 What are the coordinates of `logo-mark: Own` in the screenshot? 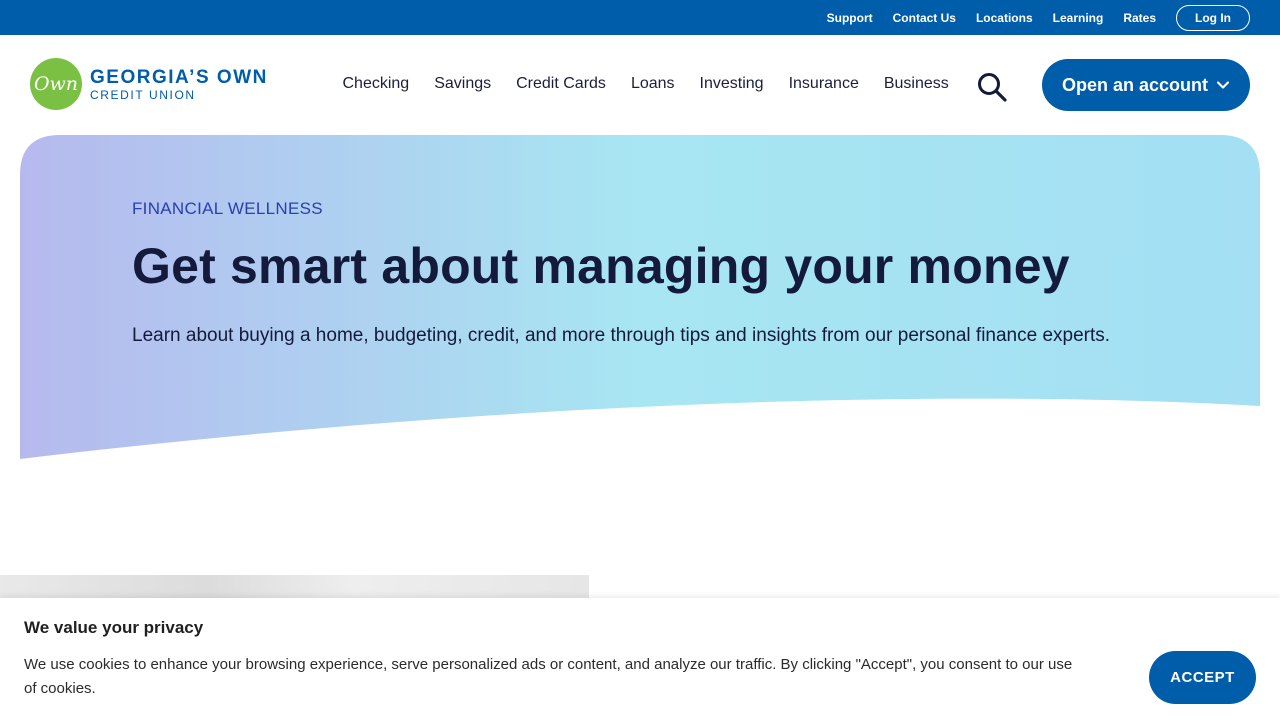 It's located at (56, 84).